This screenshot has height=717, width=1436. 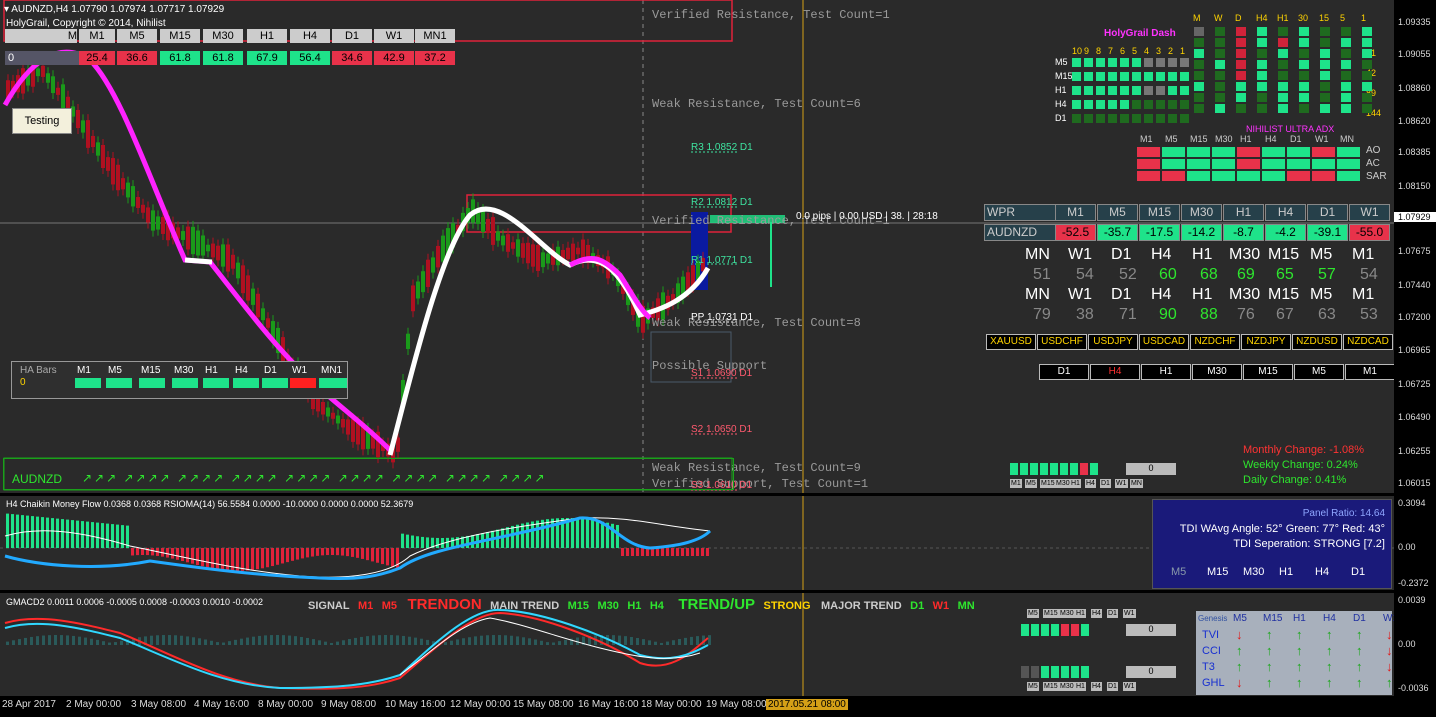 I want to click on major-mn: MN, so click(x=966, y=606).